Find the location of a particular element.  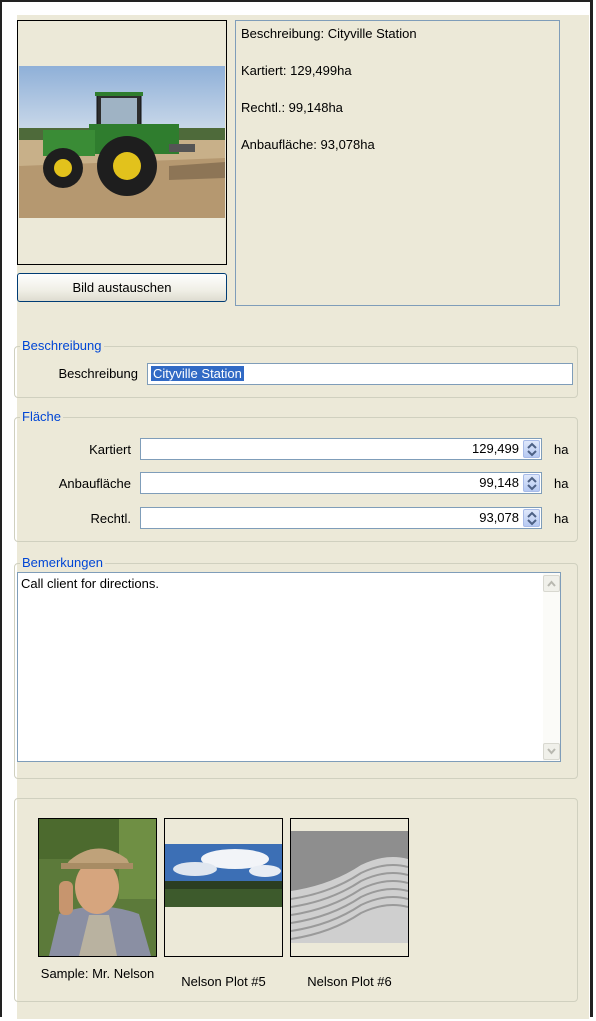

summary-mapped: Kartiert: 129,499ha is located at coordinates (296, 70).